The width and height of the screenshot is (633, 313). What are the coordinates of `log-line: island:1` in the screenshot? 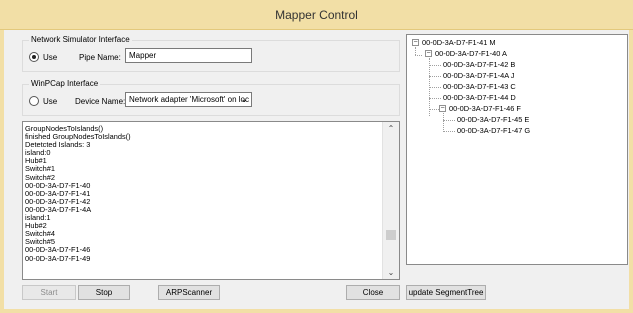 It's located at (38, 218).